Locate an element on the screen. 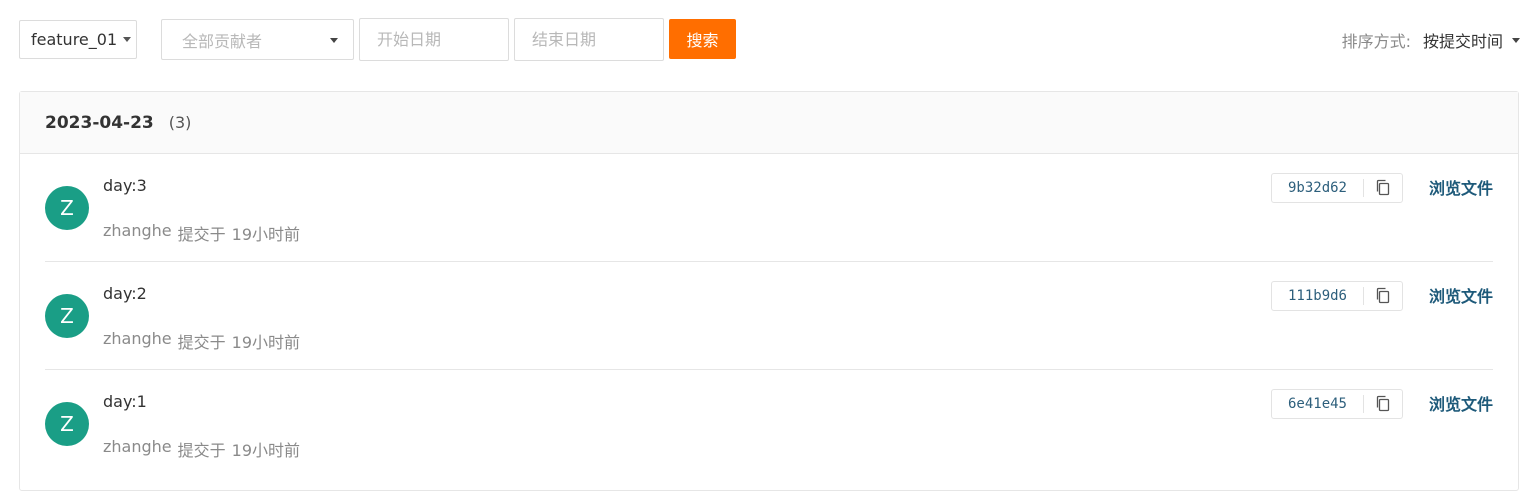 Image resolution: width=1528 pixels, height=491 pixels. commit-sha: 9b32d62 is located at coordinates (1317, 188).